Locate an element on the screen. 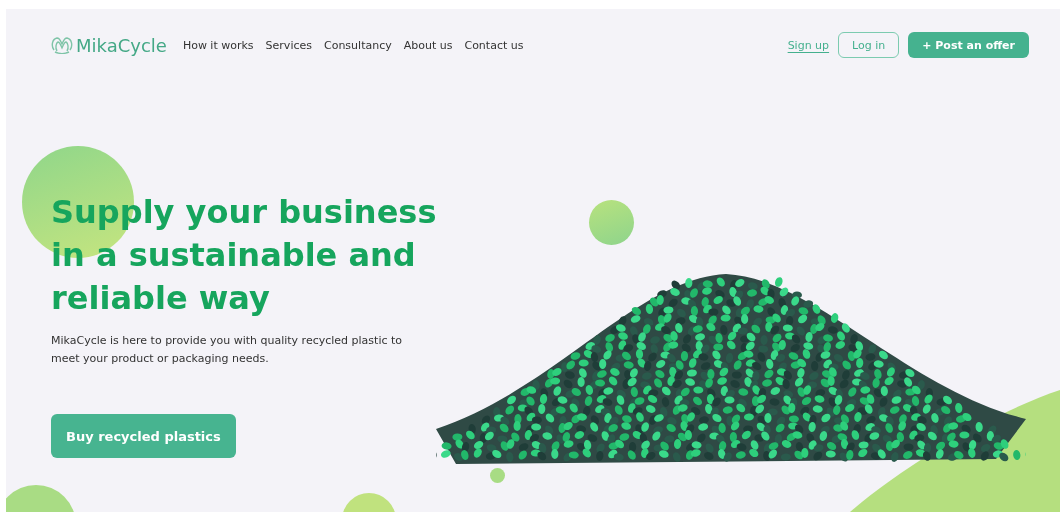 Image resolution: width=1060 pixels, height=512 pixels. hero-description: MikaCycle is here to provide you with quality recycled plastic to meet your product or packaging needs. is located at coordinates (227, 350).